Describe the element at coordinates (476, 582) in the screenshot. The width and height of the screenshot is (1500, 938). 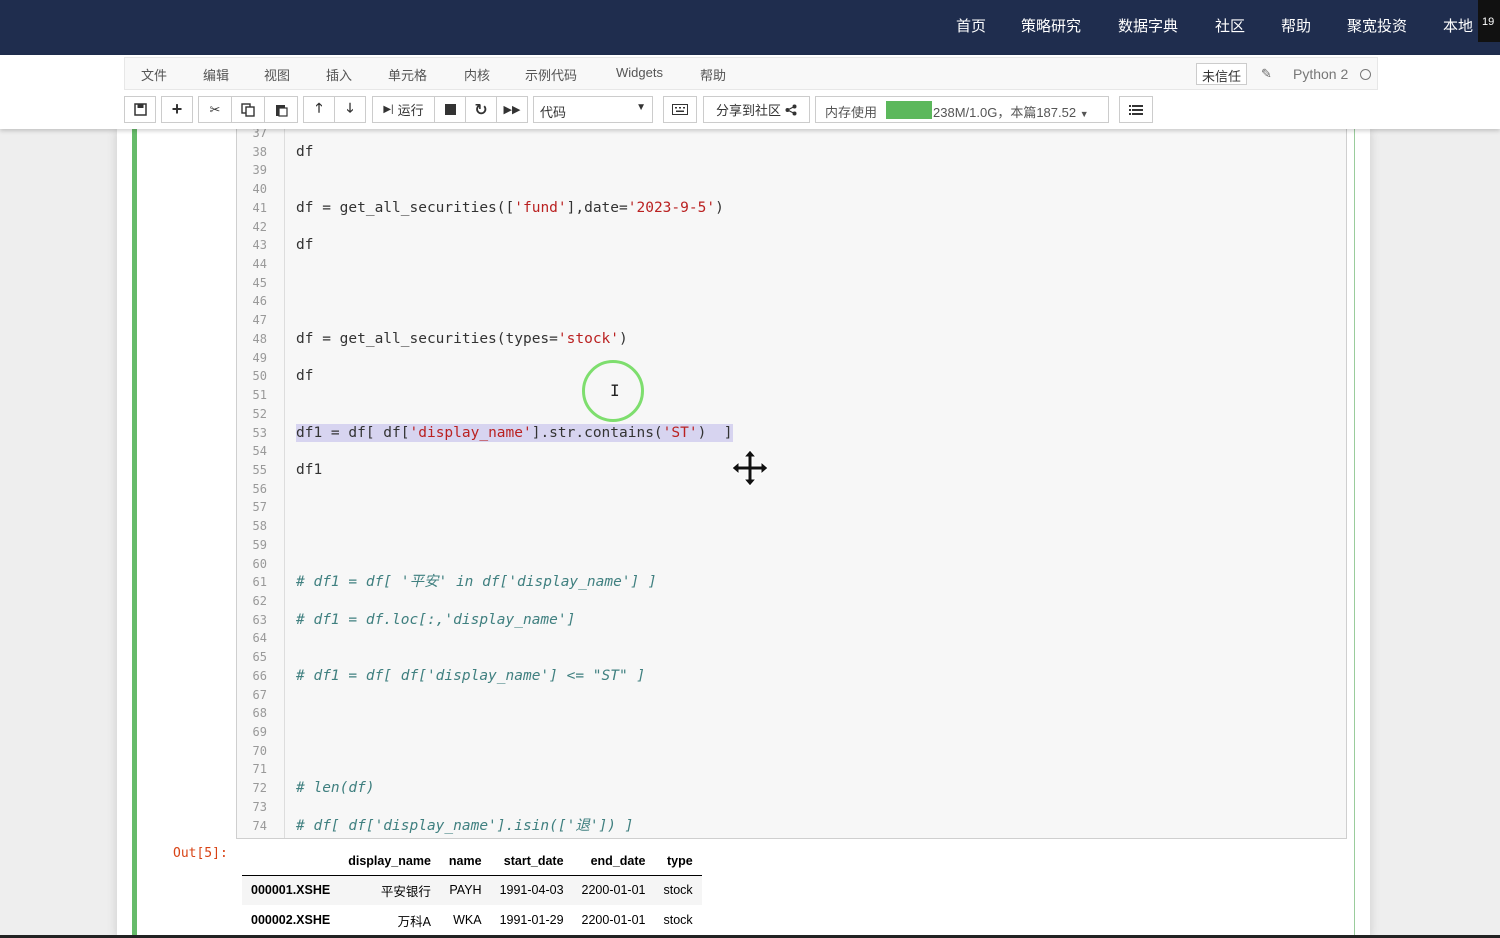
I see `code-line: # df1 = df[ '平安' in df['display_name'] ]` at that location.